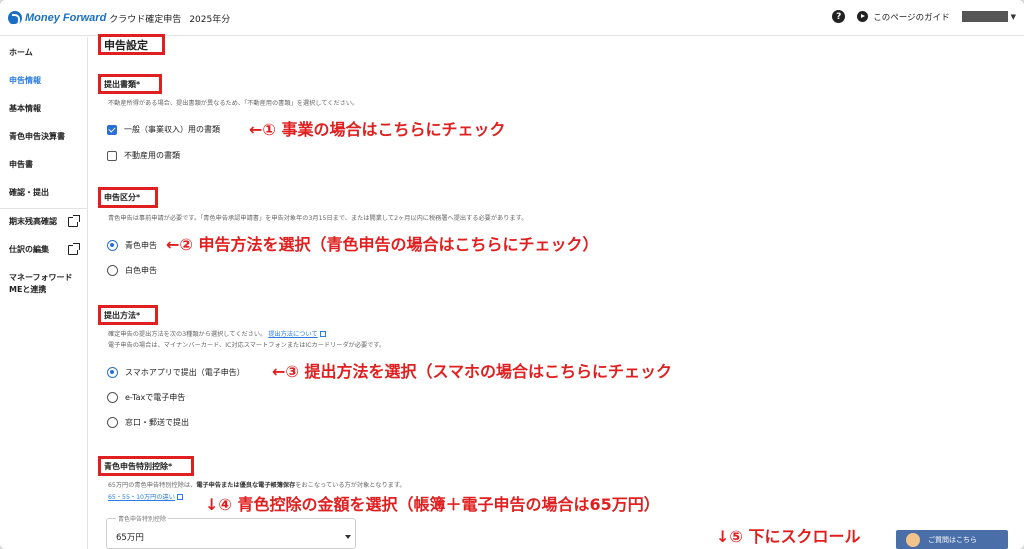 The image size is (1024, 549). What do you see at coordinates (913, 539) in the screenshot?
I see `support-avatar-icon` at bounding box center [913, 539].